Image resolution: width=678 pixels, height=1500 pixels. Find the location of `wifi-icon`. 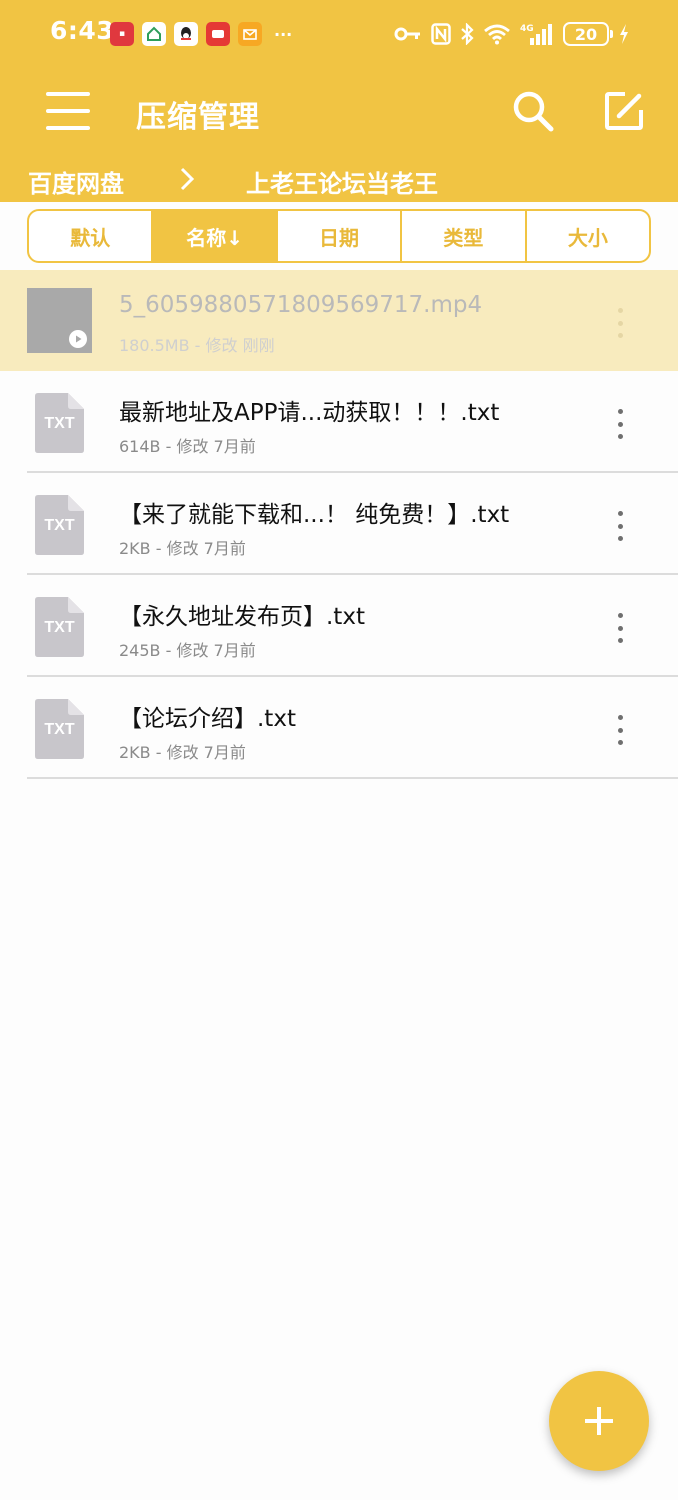

wifi-icon is located at coordinates (497, 34).